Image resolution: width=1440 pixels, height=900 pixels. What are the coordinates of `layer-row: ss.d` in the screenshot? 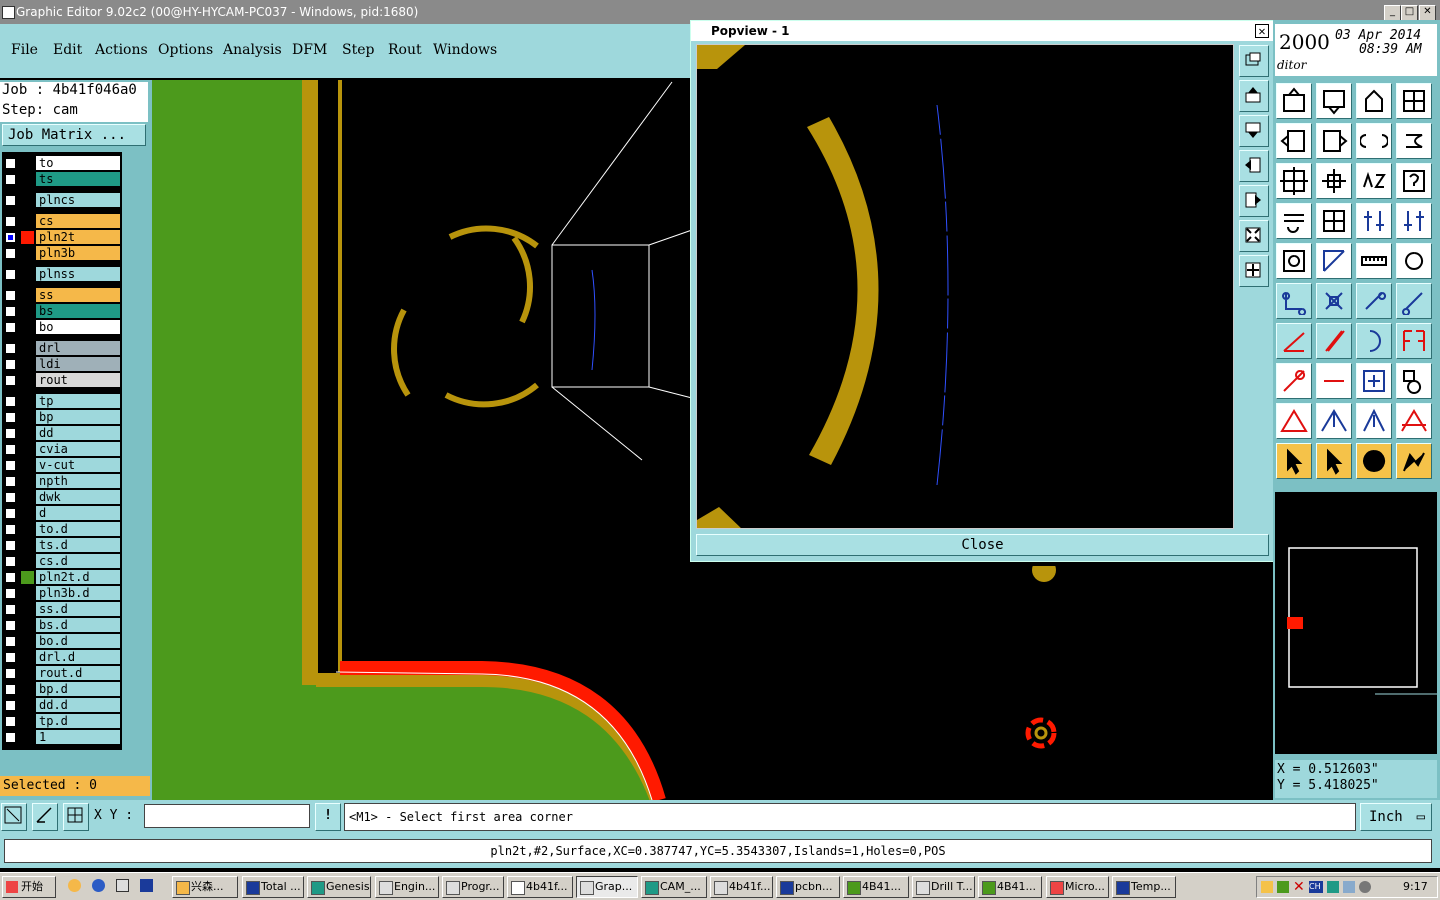 It's located at (62, 610).